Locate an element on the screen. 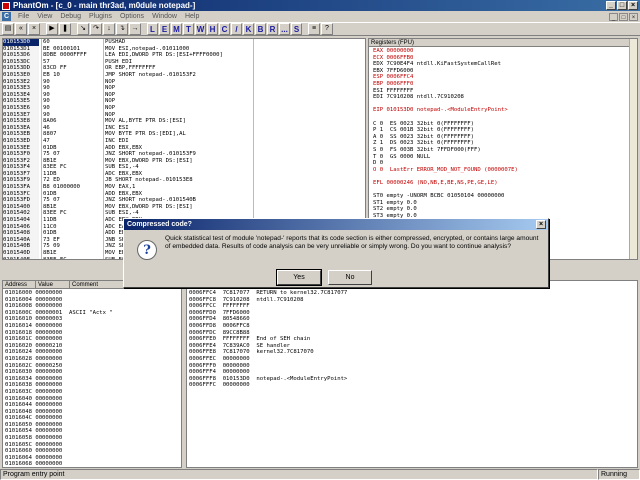 The height and width of the screenshot is (480, 640). menu-file: File is located at coordinates (23, 16).